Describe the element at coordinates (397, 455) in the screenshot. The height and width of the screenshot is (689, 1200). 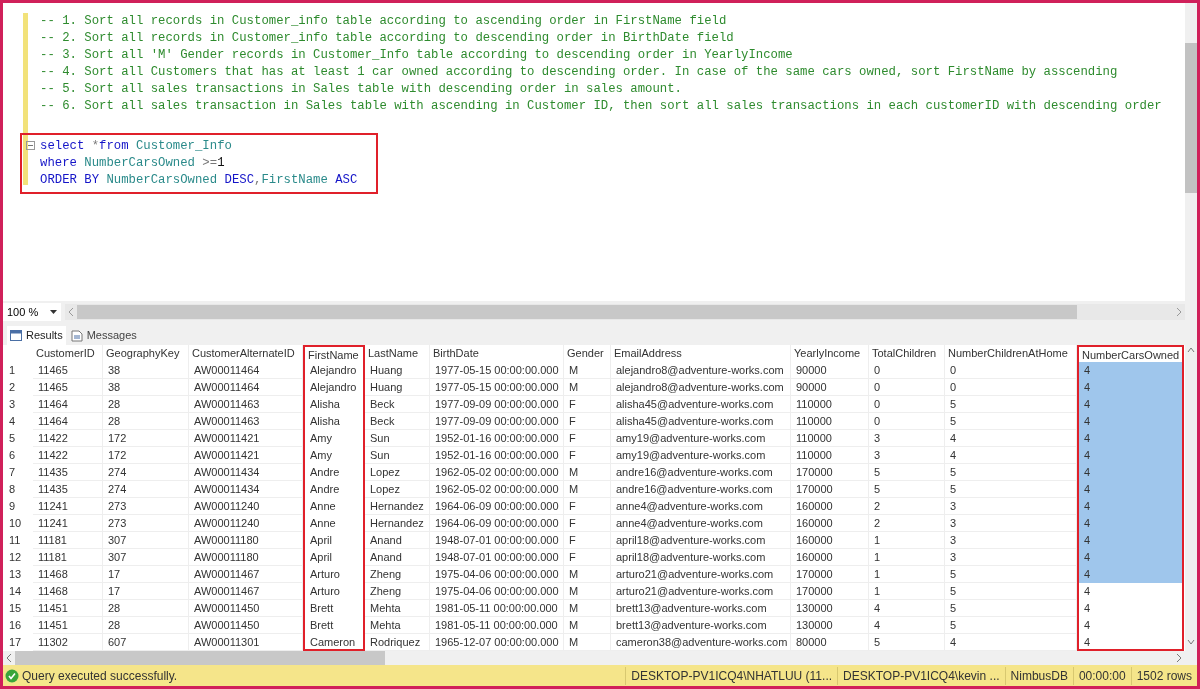
I see `table-cell: Sun` at that location.